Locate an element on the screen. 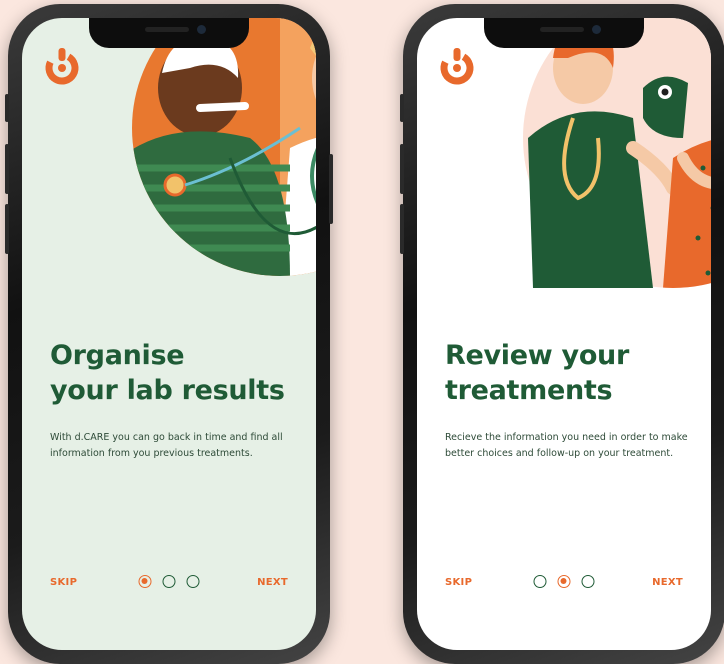  title-line-1: Review your is located at coordinates (537, 355).